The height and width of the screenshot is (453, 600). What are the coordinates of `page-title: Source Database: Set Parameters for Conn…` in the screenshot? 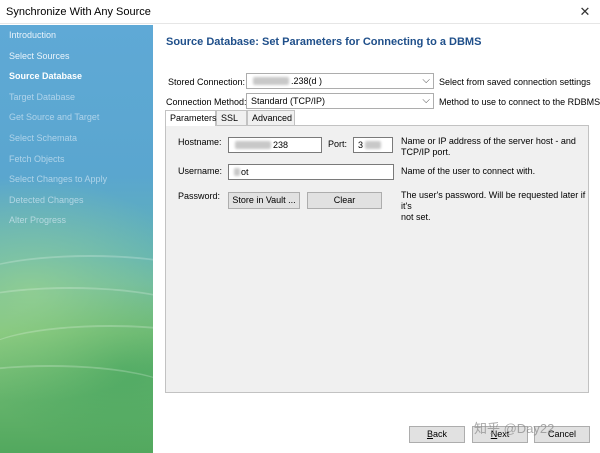 It's located at (324, 42).